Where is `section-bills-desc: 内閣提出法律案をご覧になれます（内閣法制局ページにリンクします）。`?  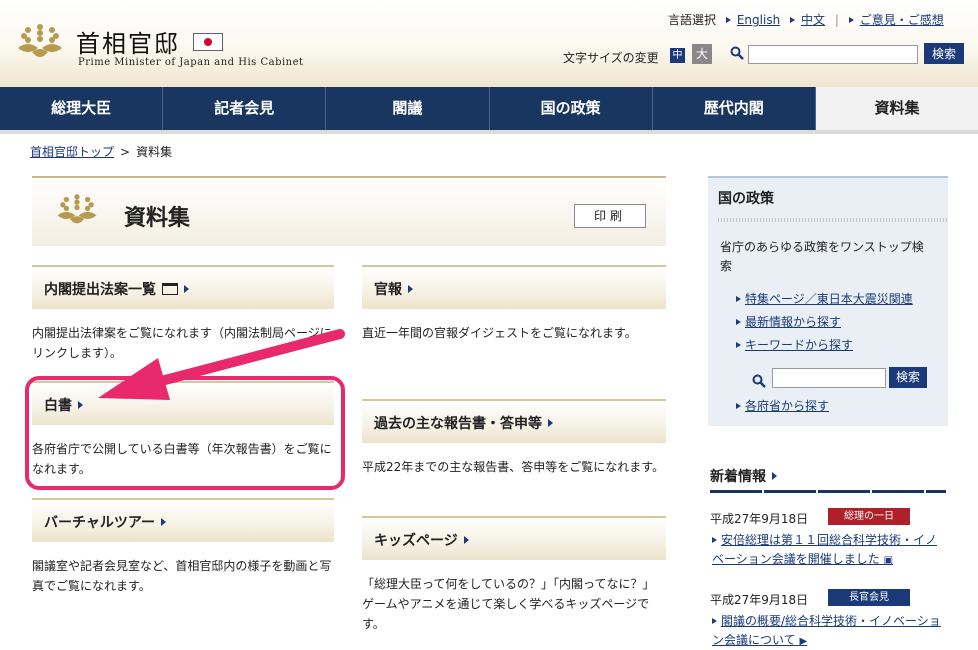
section-bills-desc: 内閣提出法律案をご覧になれます（内閣法制局ページにリンクします）。 is located at coordinates (182, 343).